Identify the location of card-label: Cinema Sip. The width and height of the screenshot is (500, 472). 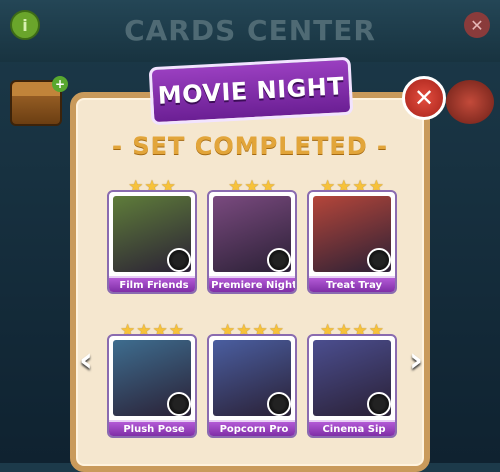
(352, 428).